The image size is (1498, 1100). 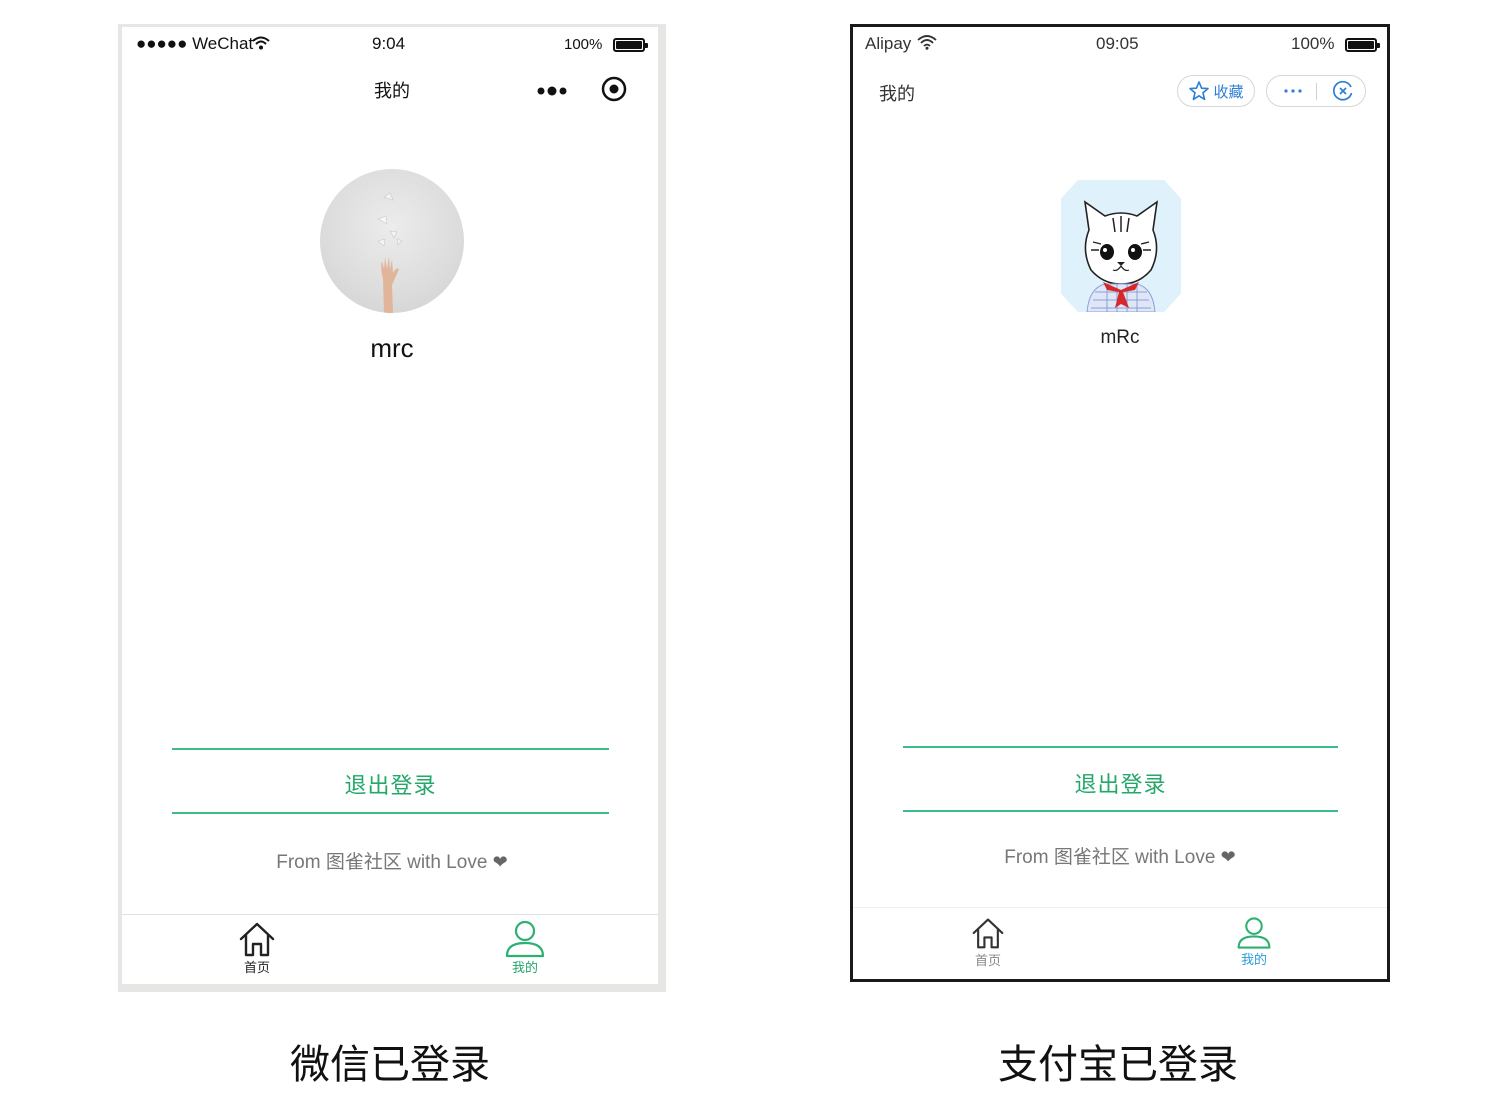 I want to click on star-icon, so click(x=1199, y=91).